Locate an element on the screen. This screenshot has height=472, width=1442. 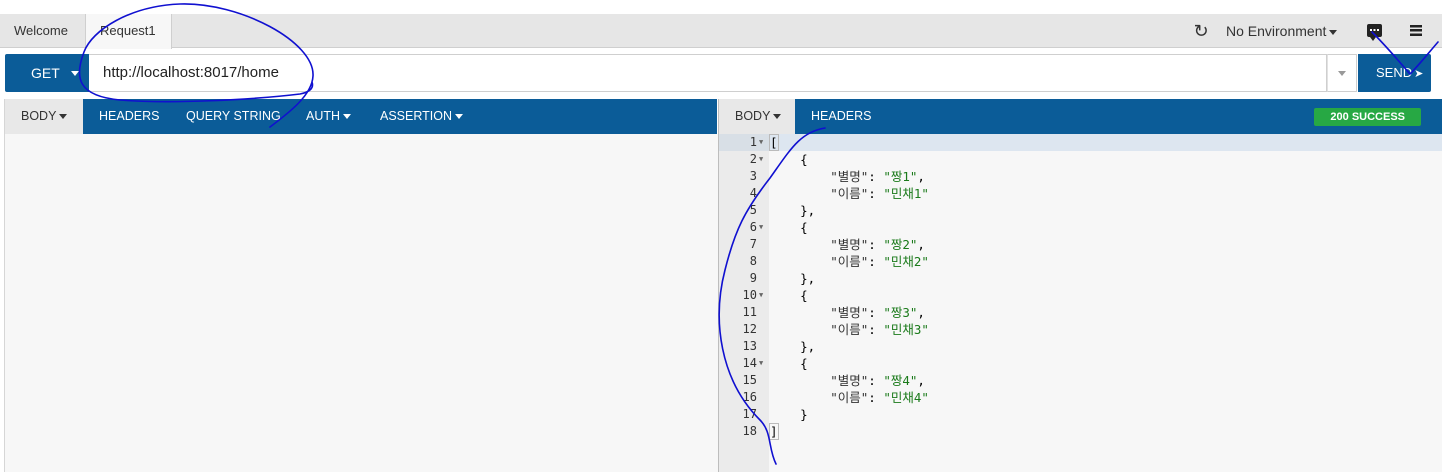
code-text: "별명": "짱4", is located at coordinates (877, 380).